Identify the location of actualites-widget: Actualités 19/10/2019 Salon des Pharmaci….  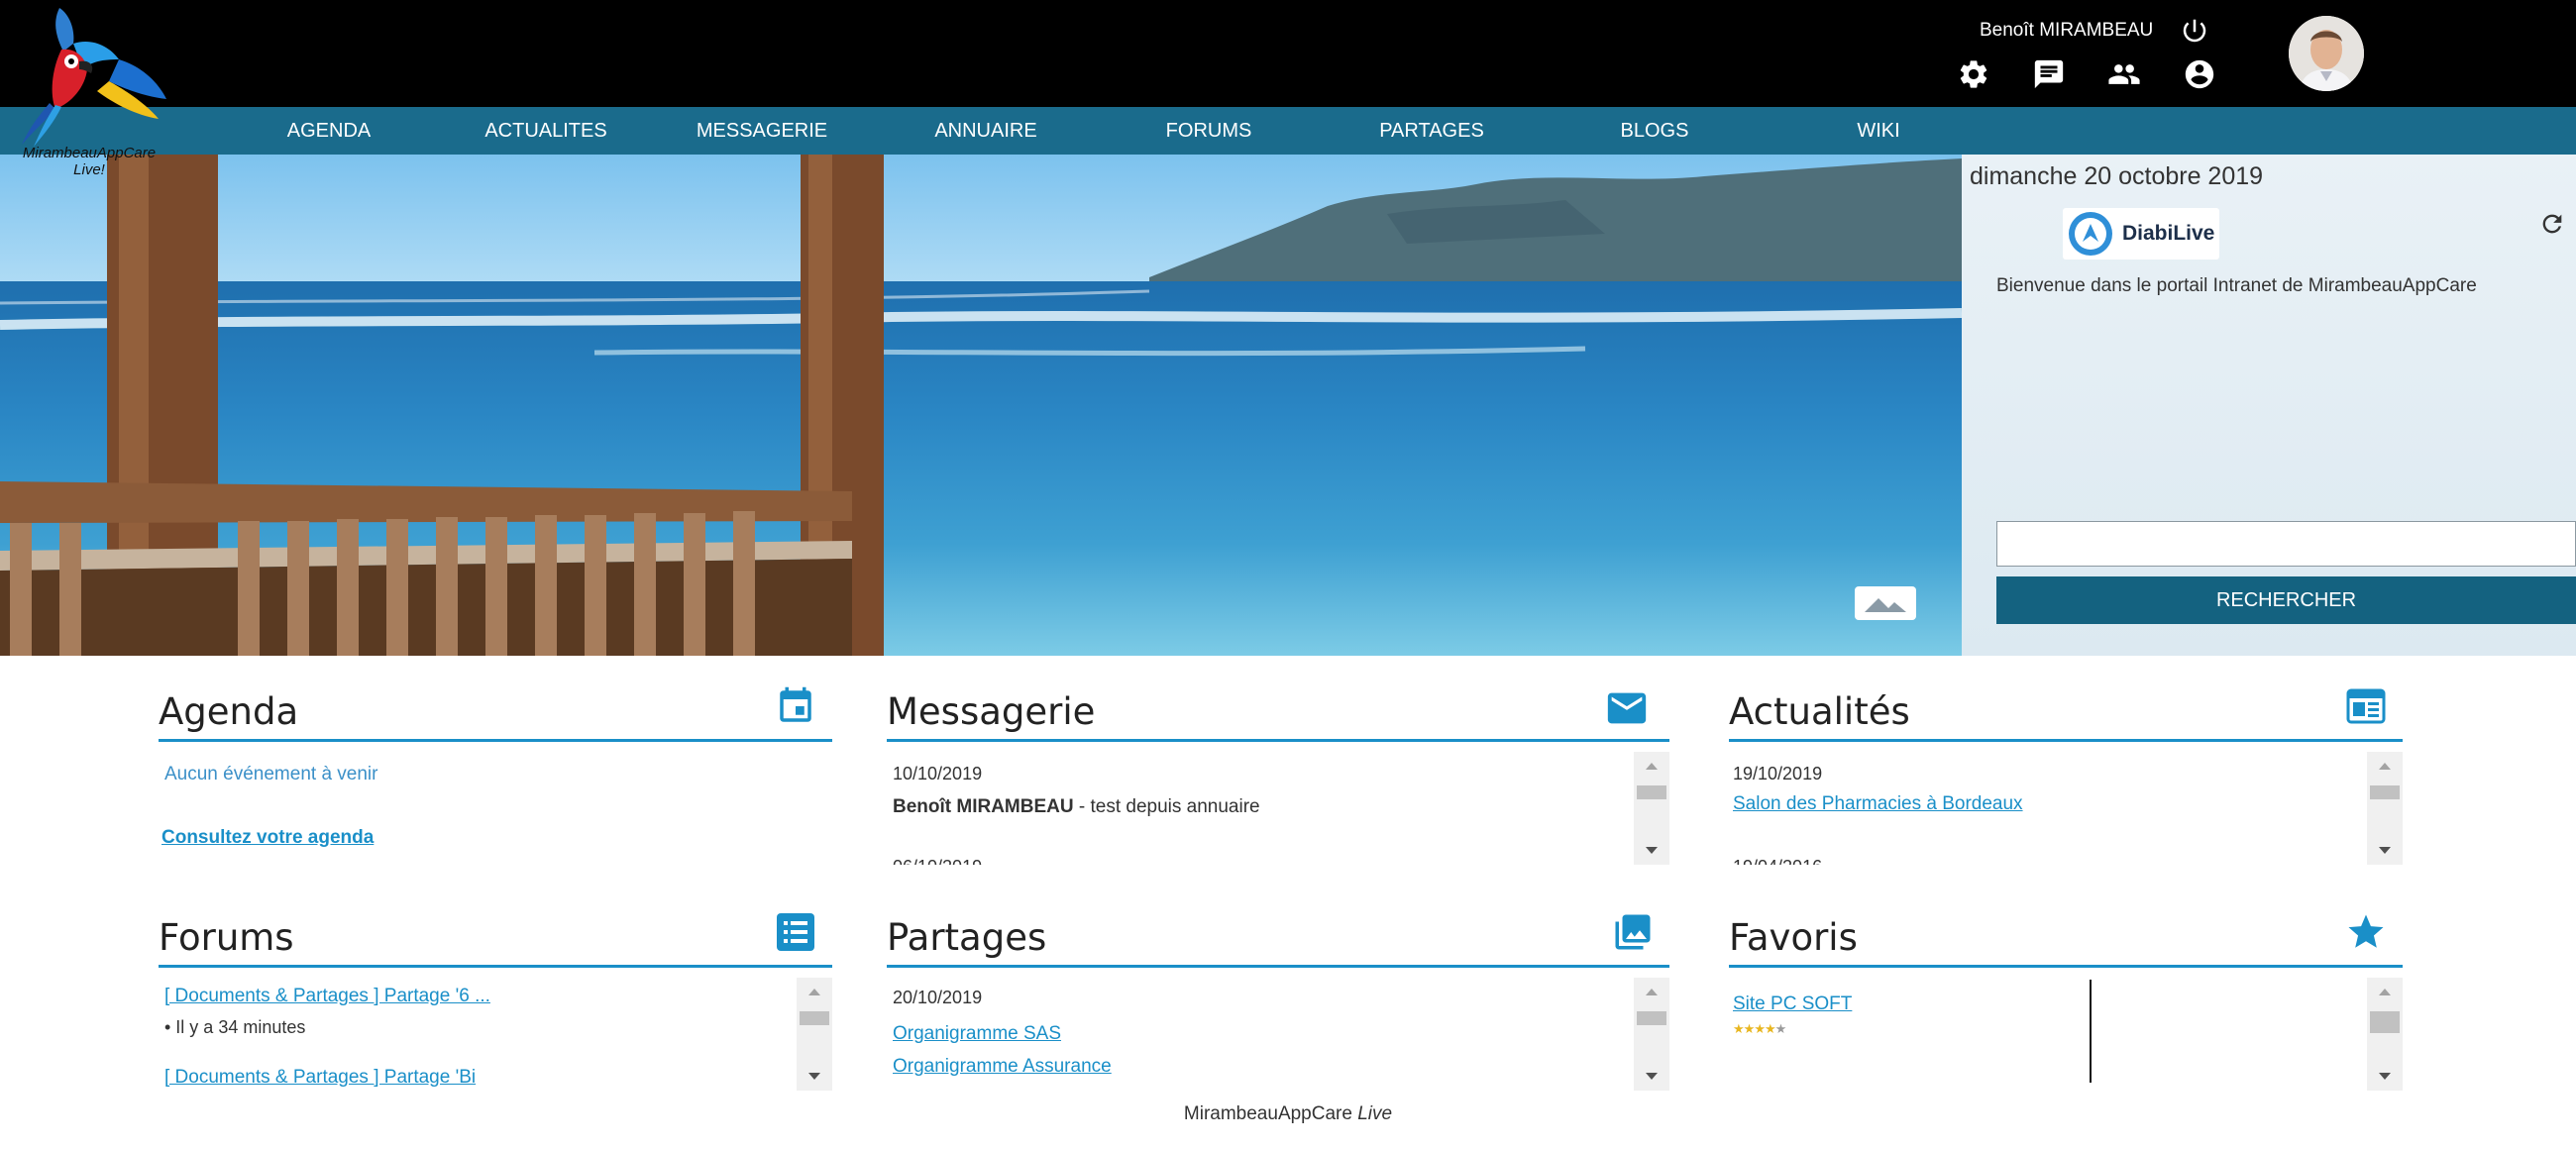
(2066, 774).